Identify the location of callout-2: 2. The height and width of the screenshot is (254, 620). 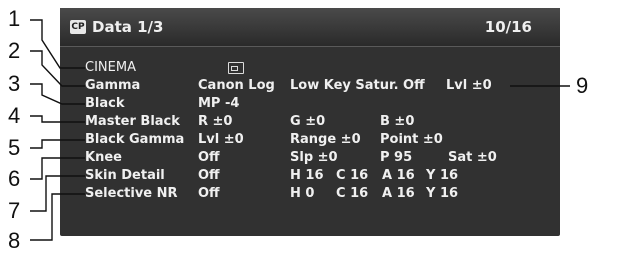
(14, 50).